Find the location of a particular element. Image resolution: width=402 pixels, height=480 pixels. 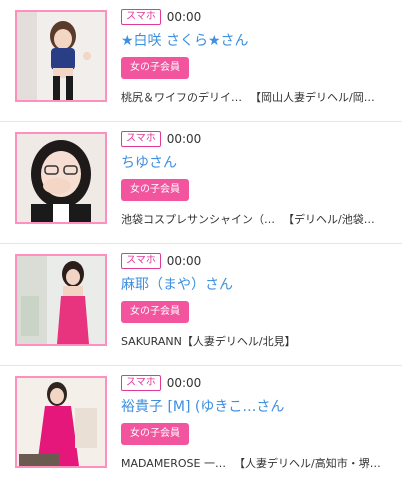

woman-glasses-photo is located at coordinates (61, 178).